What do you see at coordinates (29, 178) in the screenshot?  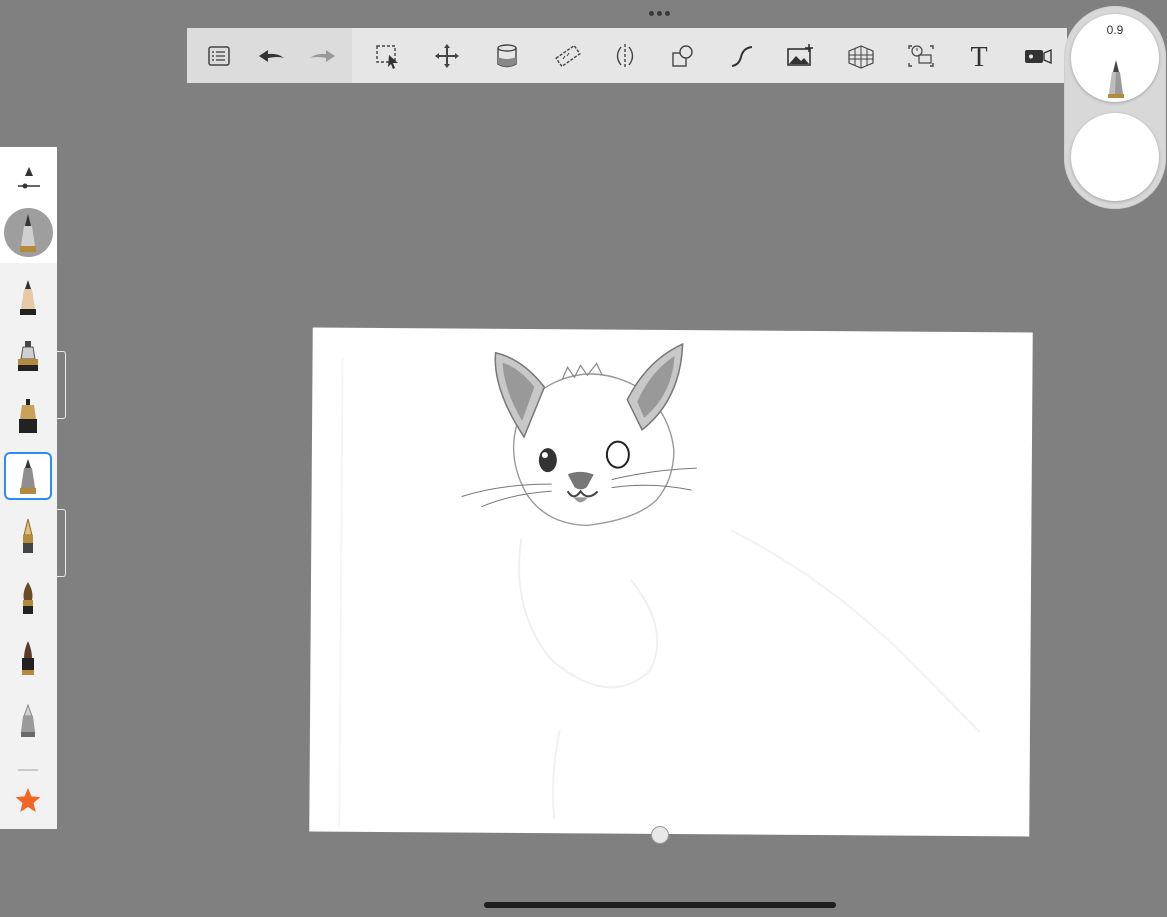 I see `brush-properties-icon` at bounding box center [29, 178].